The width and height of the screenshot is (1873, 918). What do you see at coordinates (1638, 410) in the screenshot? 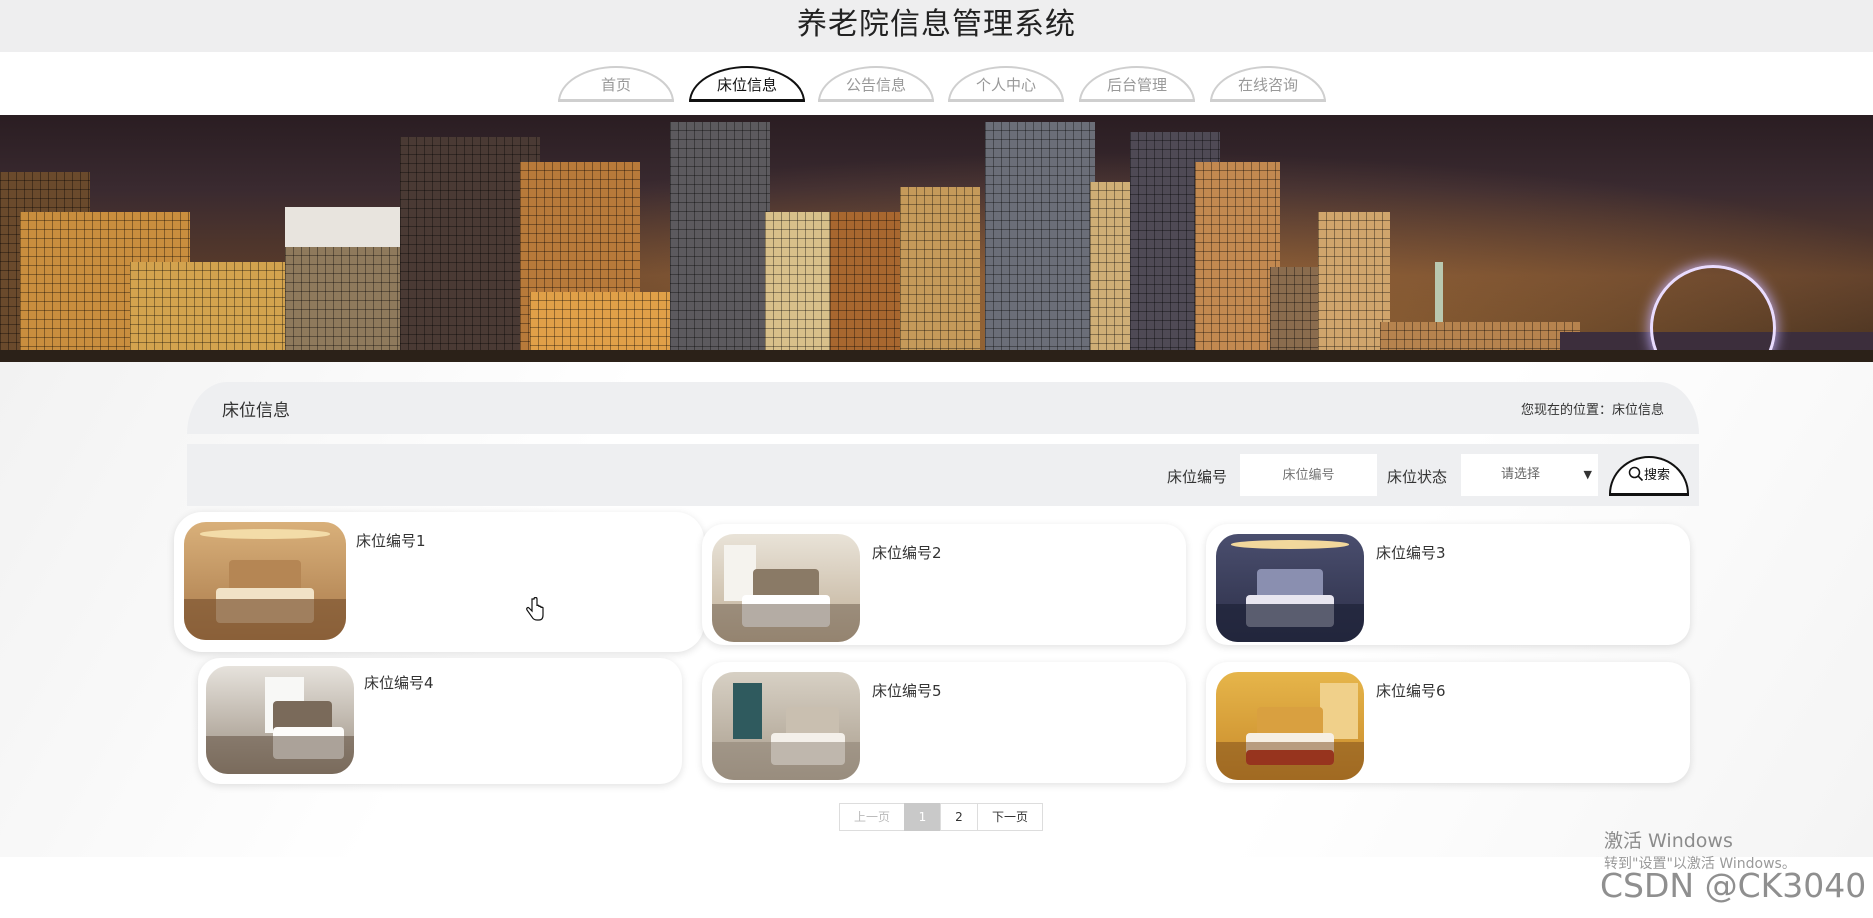
I see `breadcrumb-current: 床位信息` at bounding box center [1638, 410].